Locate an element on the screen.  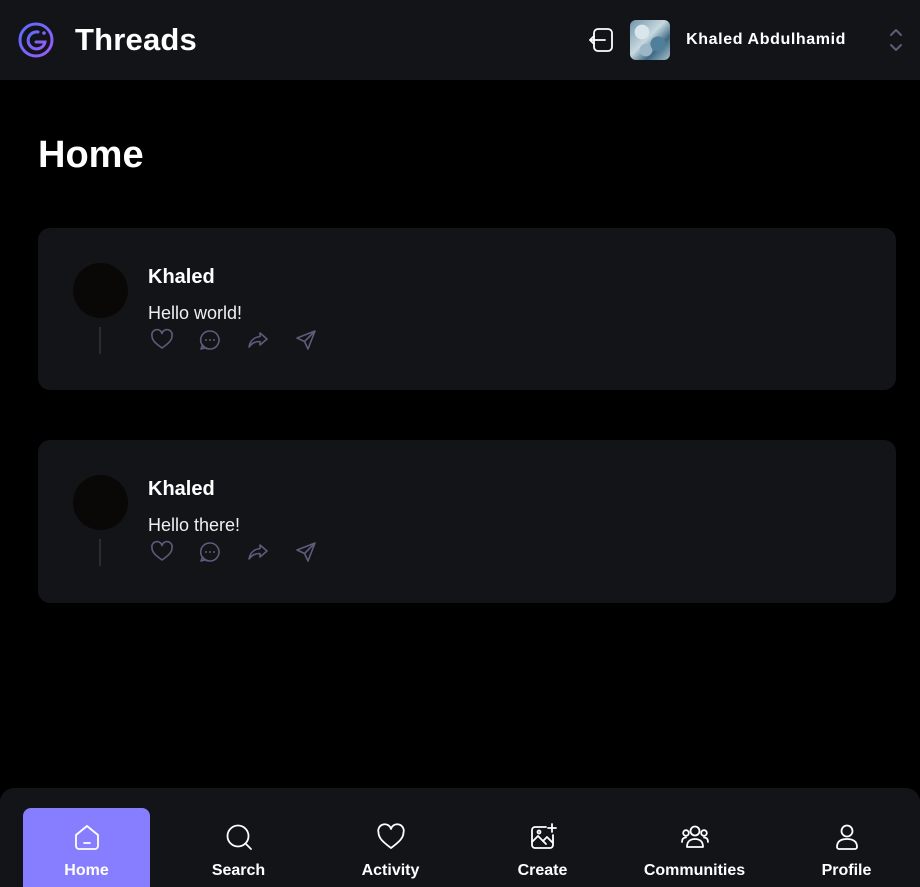
threads-logo-icon is located at coordinates (36, 40).